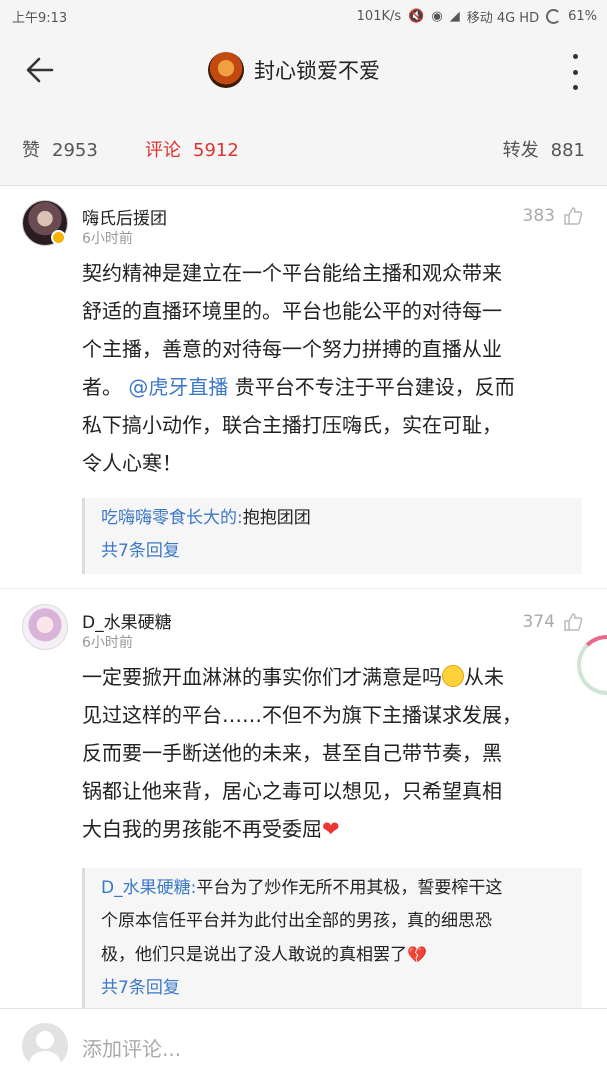  I want to click on verified-badge-icon, so click(58, 237).